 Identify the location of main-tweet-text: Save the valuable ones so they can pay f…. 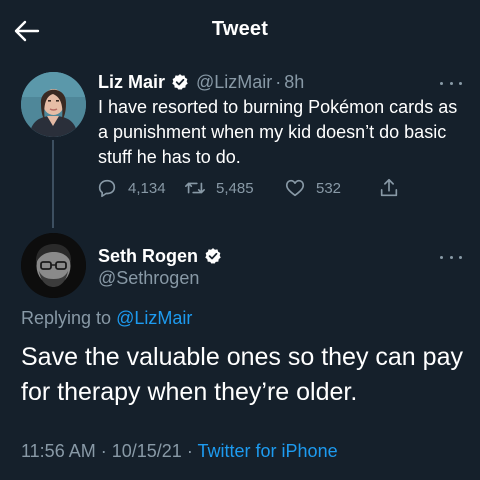
(242, 374).